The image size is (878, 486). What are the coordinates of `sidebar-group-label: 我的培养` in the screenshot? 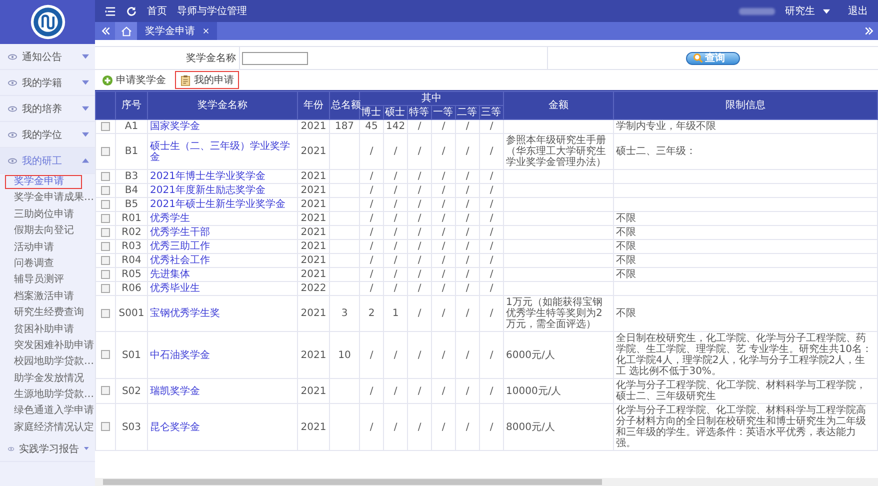 It's located at (42, 109).